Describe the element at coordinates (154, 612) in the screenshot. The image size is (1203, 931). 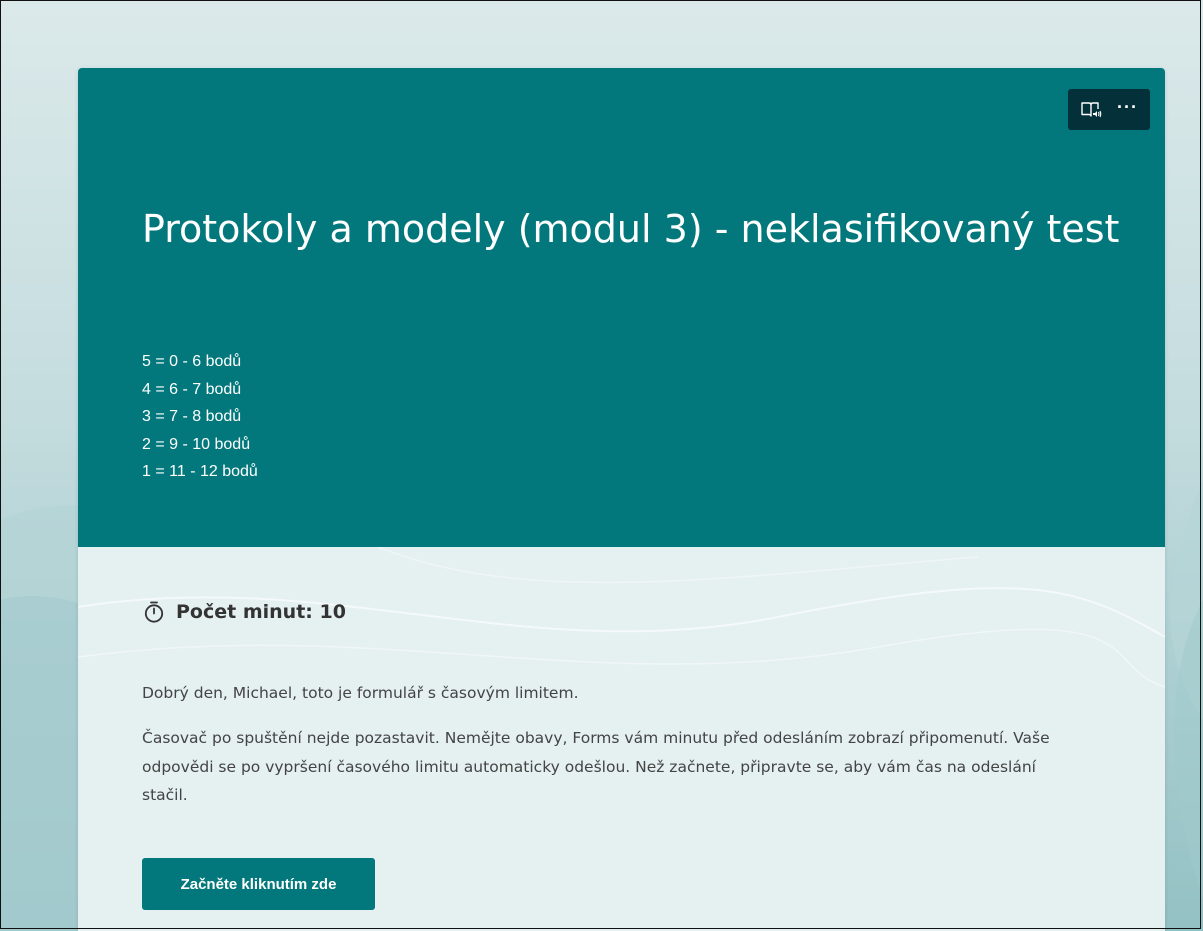
I see `stopwatch-icon` at that location.